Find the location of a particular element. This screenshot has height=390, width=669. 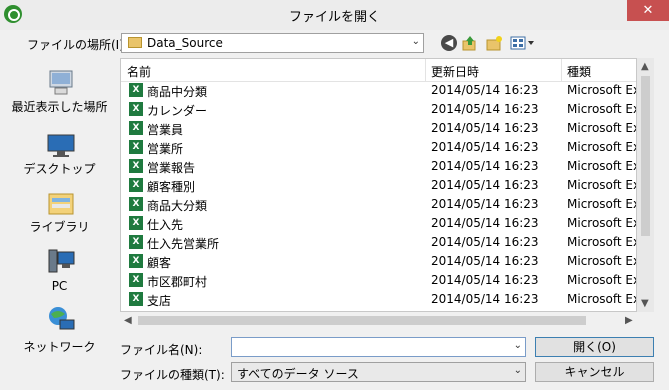

up-folder-icon is located at coordinates (469, 43).